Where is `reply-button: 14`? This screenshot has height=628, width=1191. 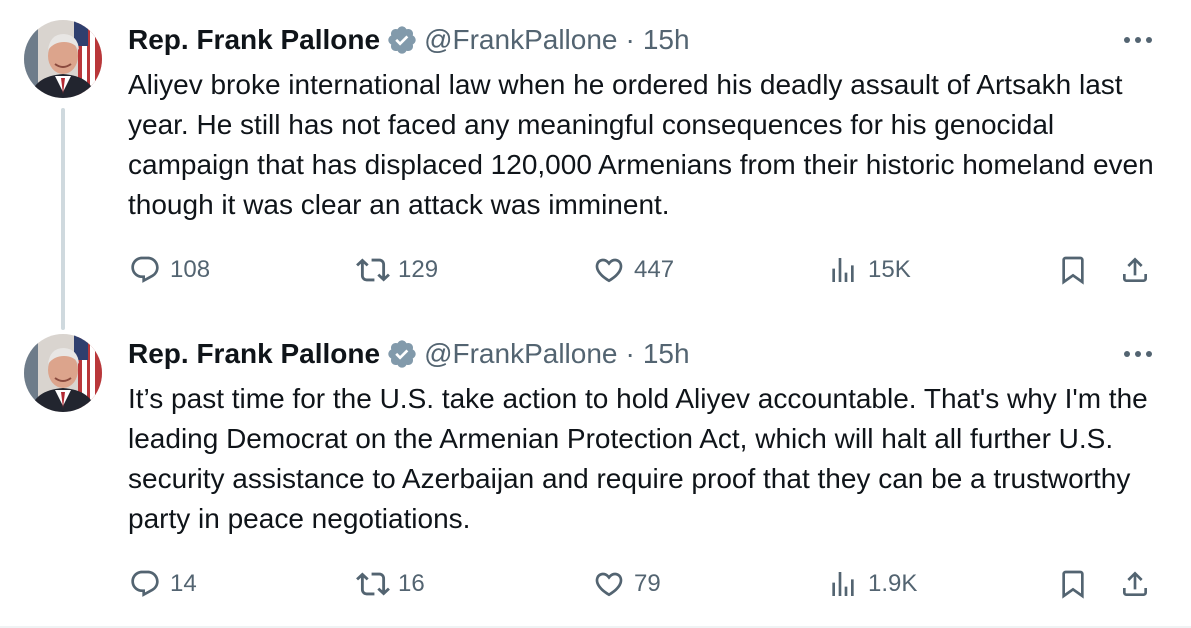 reply-button: 14 is located at coordinates (162, 584).